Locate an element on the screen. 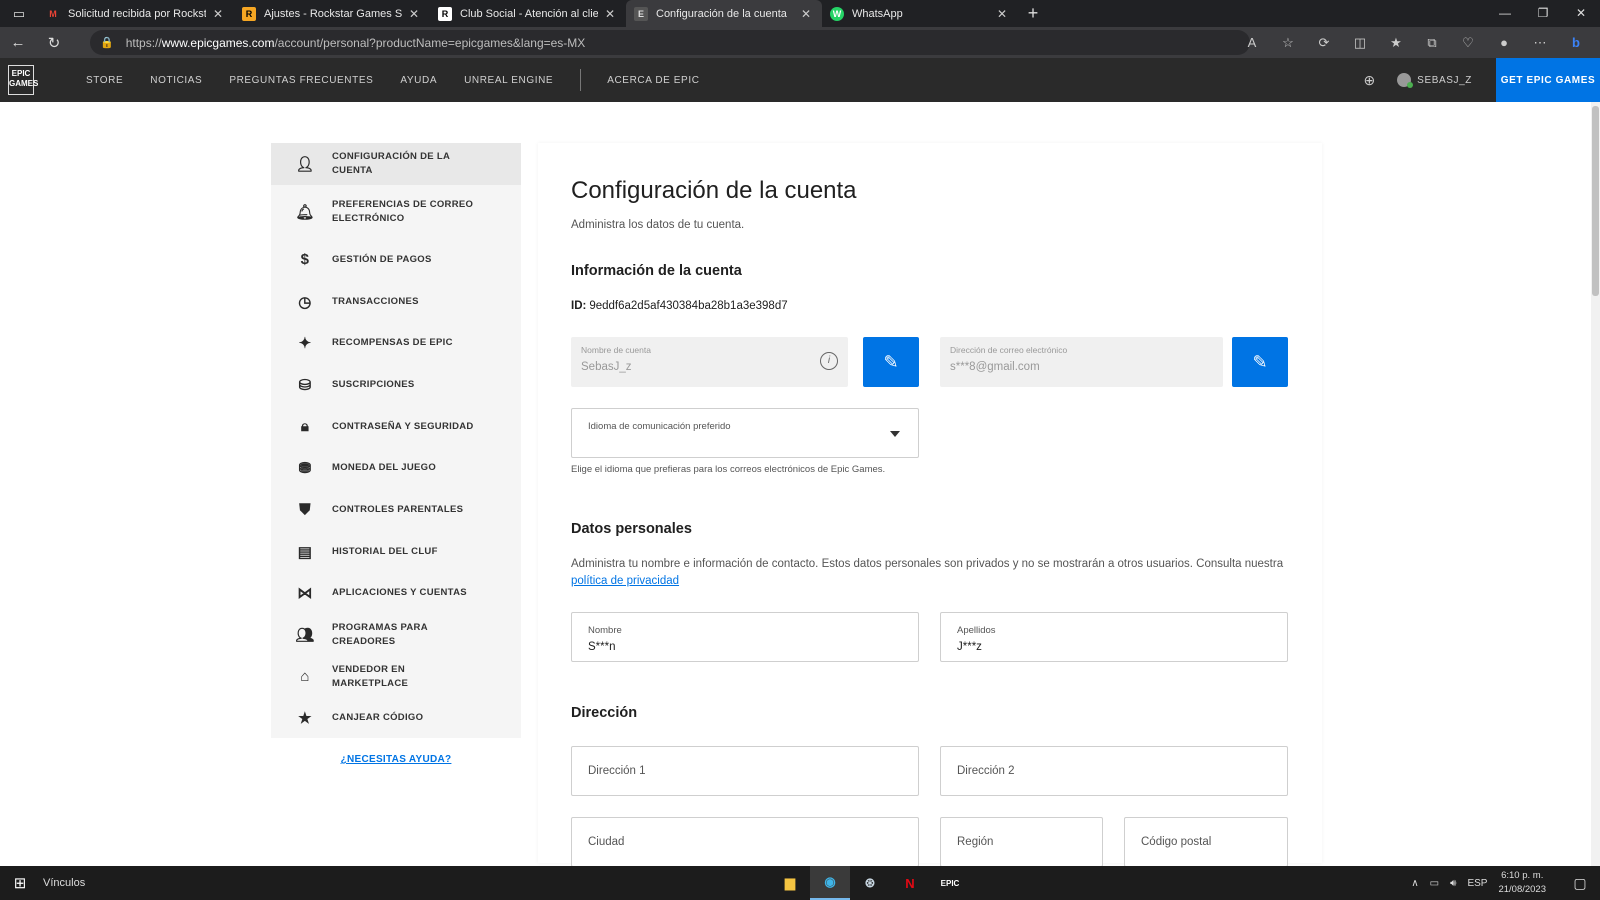 Image resolution: width=1600 pixels, height=900 pixels. edge-icon: ◉ is located at coordinates (830, 883).